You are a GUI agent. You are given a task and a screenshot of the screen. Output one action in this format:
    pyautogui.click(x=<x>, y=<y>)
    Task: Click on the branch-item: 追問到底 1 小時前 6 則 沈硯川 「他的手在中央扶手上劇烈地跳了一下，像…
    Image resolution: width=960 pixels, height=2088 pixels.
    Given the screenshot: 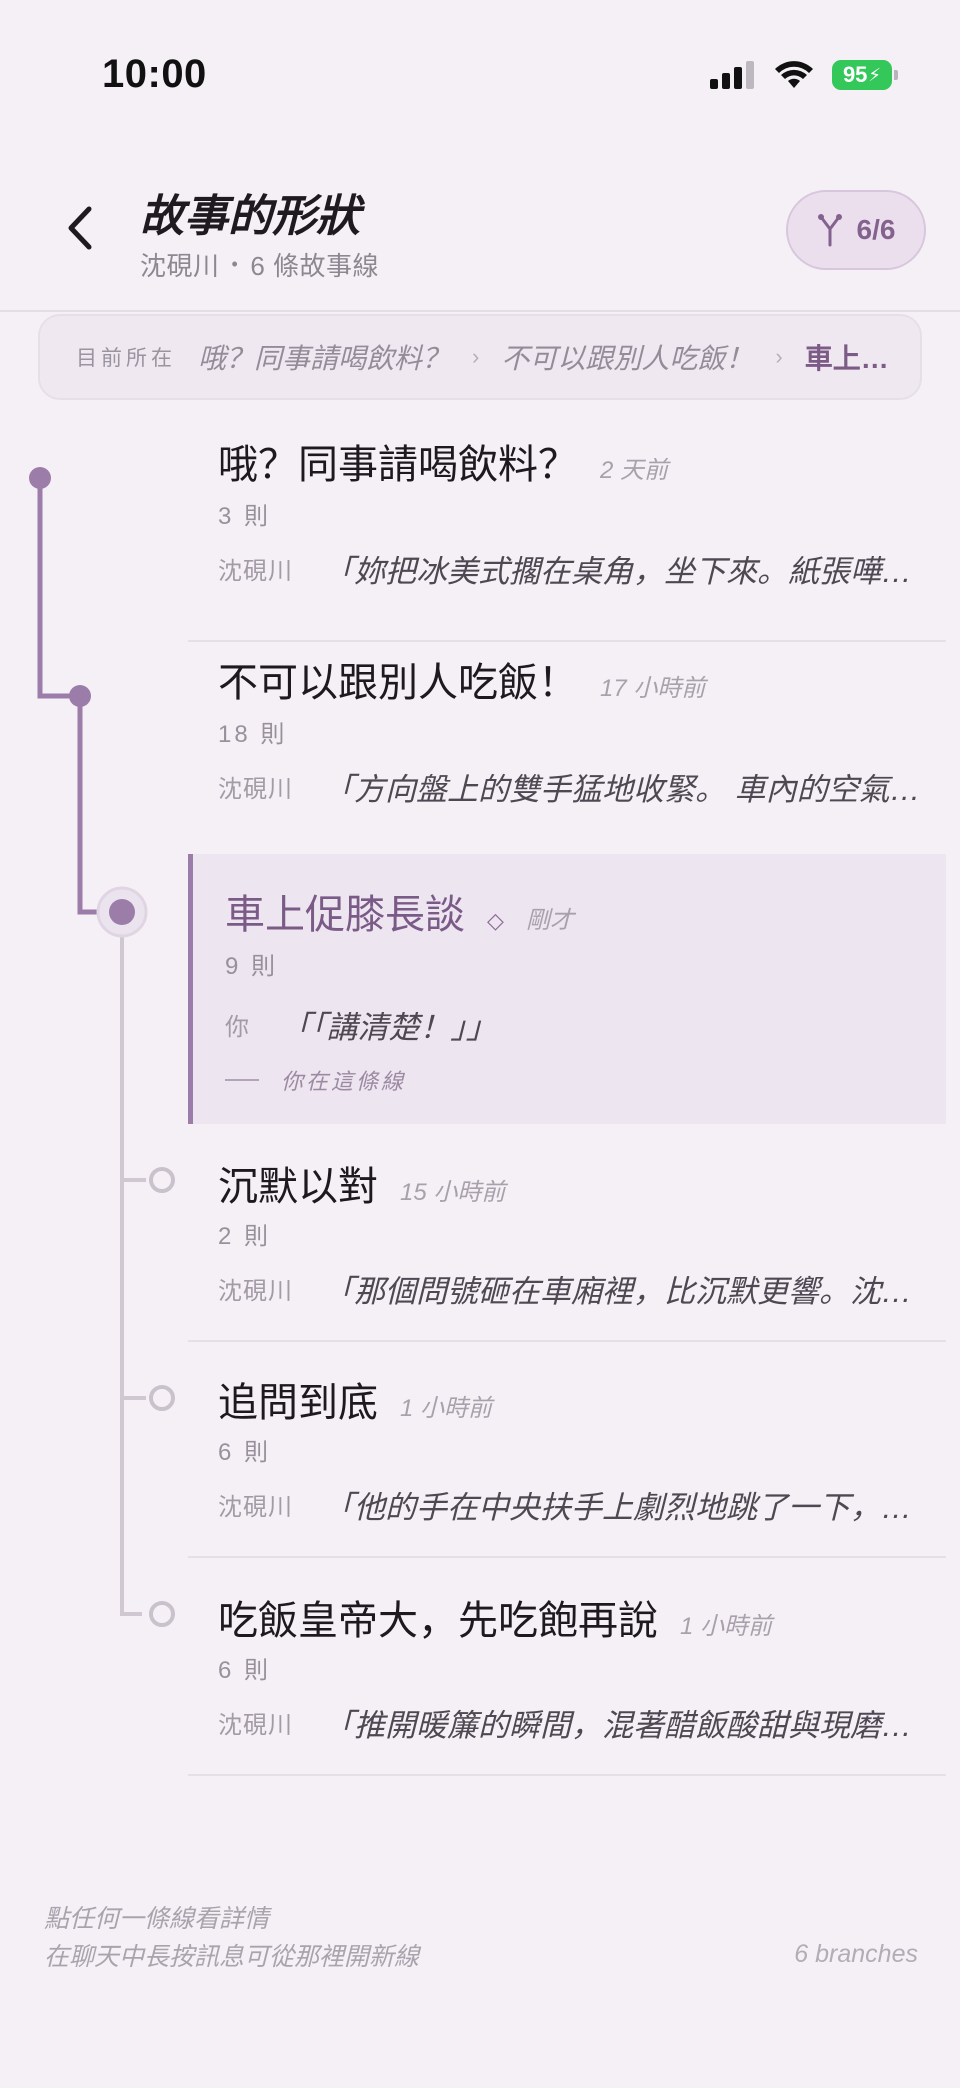 What is the action you would take?
    pyautogui.click(x=567, y=1449)
    